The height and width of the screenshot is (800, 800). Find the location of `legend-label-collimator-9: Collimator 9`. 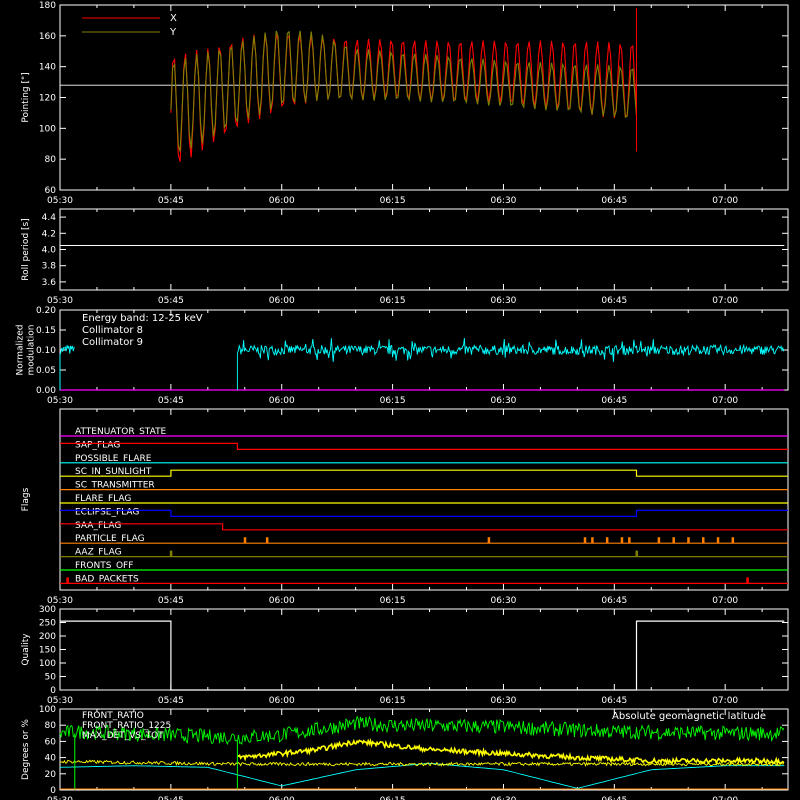

legend-label-collimator-9: Collimator 9 is located at coordinates (112, 342).